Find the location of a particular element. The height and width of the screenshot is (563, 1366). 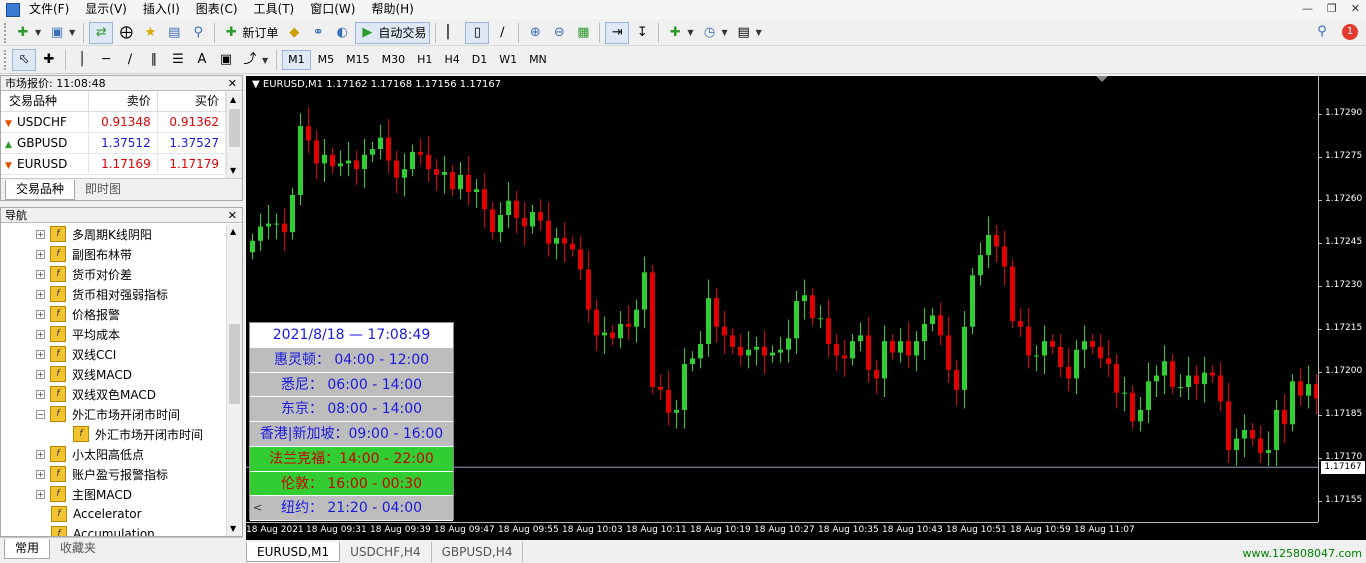

crosshair-button: ✚ is located at coordinates (49, 60).